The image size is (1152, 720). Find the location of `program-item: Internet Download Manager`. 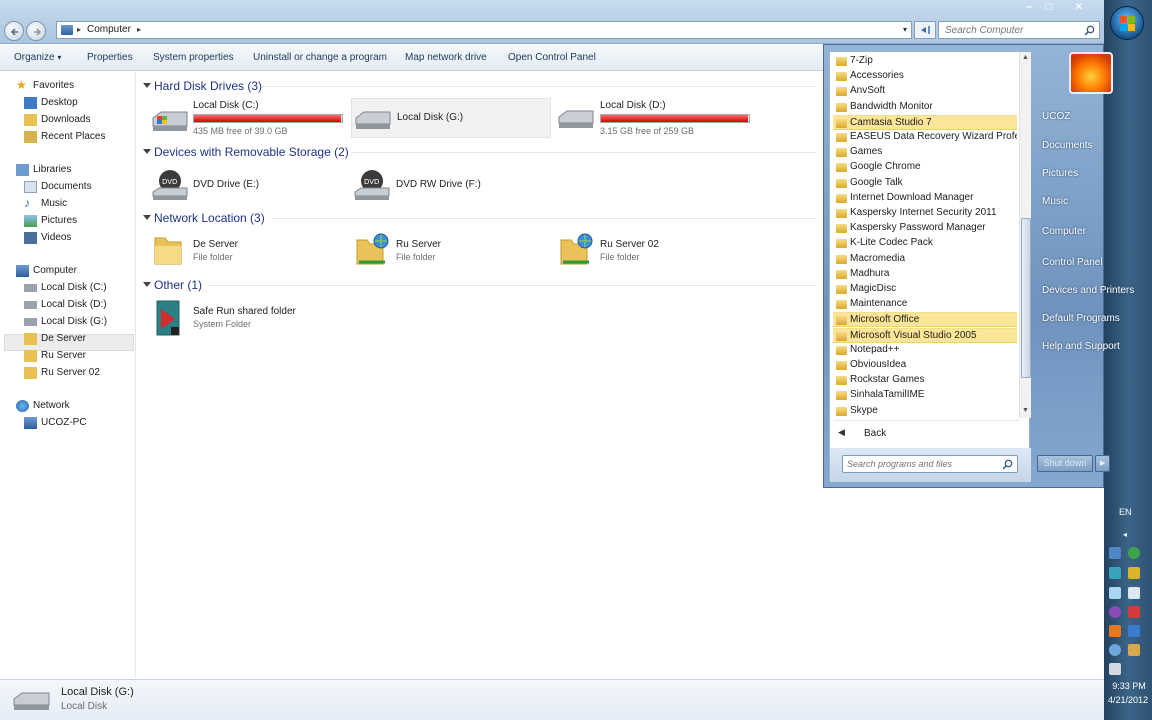

program-item: Internet Download Manager is located at coordinates (925, 198).